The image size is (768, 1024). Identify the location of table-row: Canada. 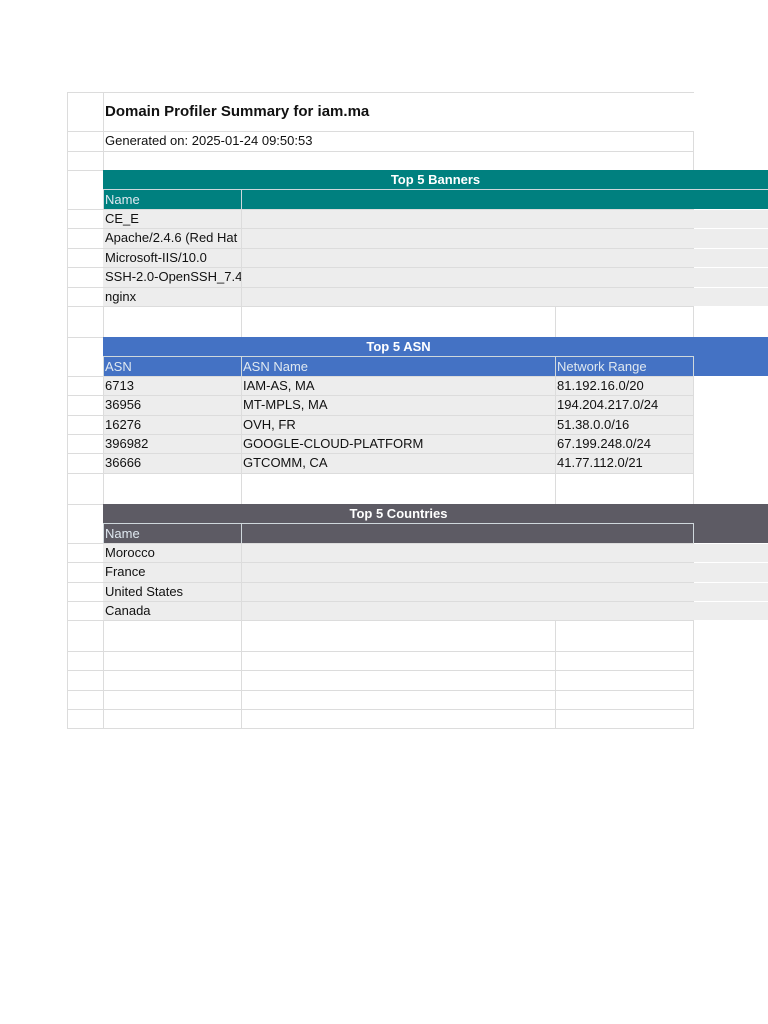
(417, 610).